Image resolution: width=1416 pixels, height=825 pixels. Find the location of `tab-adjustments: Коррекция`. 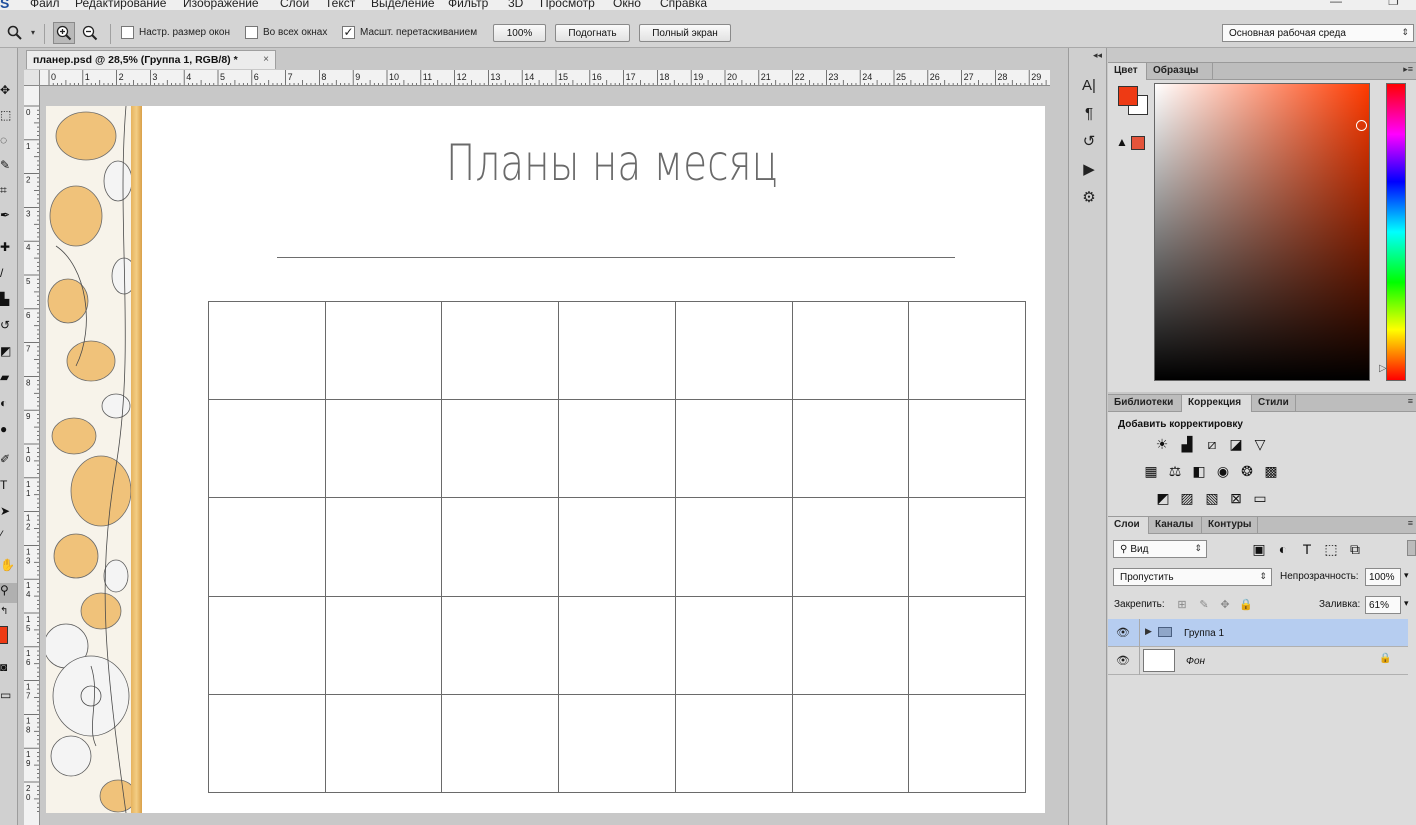

tab-adjustments: Коррекция is located at coordinates (1217, 403).